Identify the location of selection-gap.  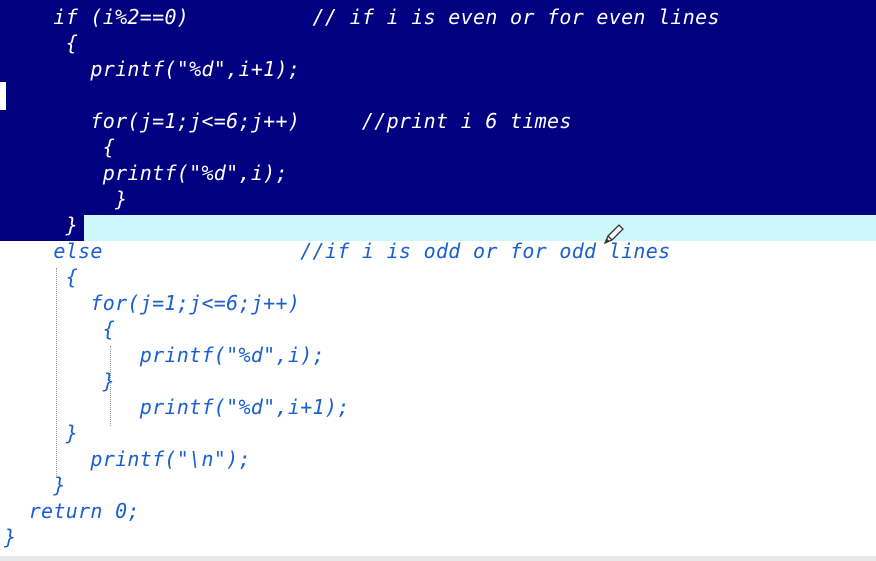
(3, 96).